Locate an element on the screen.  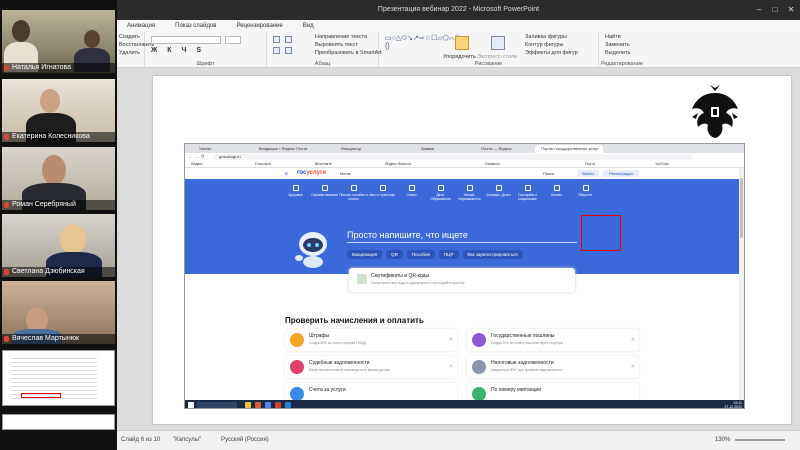
zoom-icon is located at coordinates (288, 405).